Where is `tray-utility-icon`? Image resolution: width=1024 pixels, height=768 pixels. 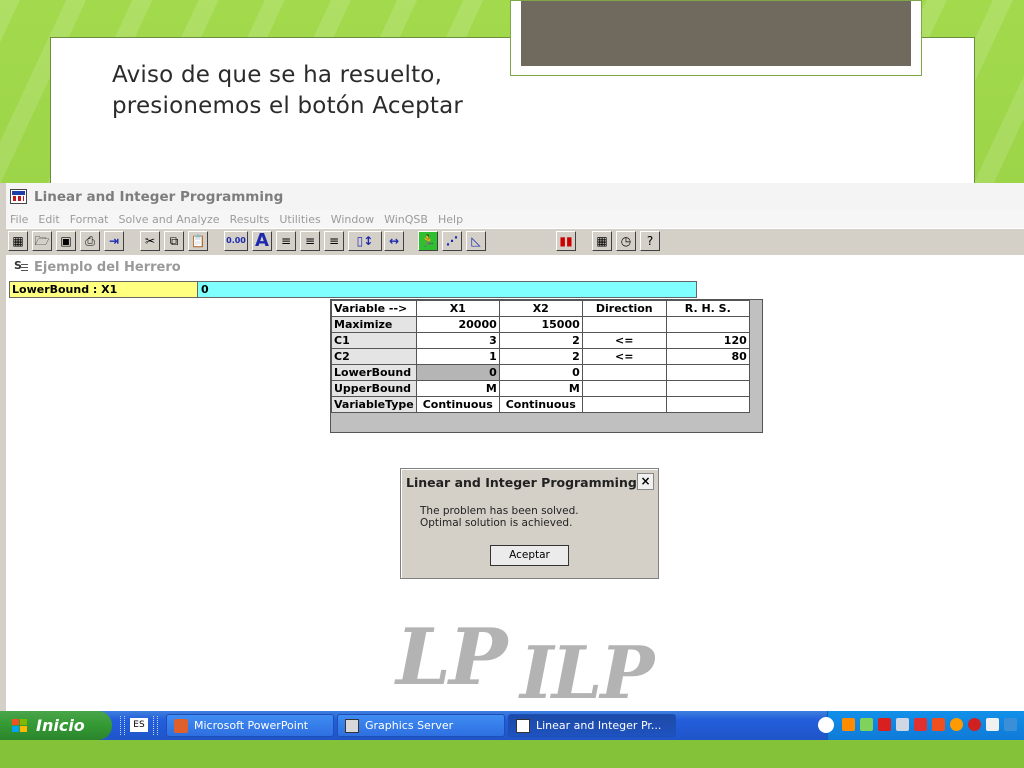
tray-utility-icon is located at coordinates (938, 724).